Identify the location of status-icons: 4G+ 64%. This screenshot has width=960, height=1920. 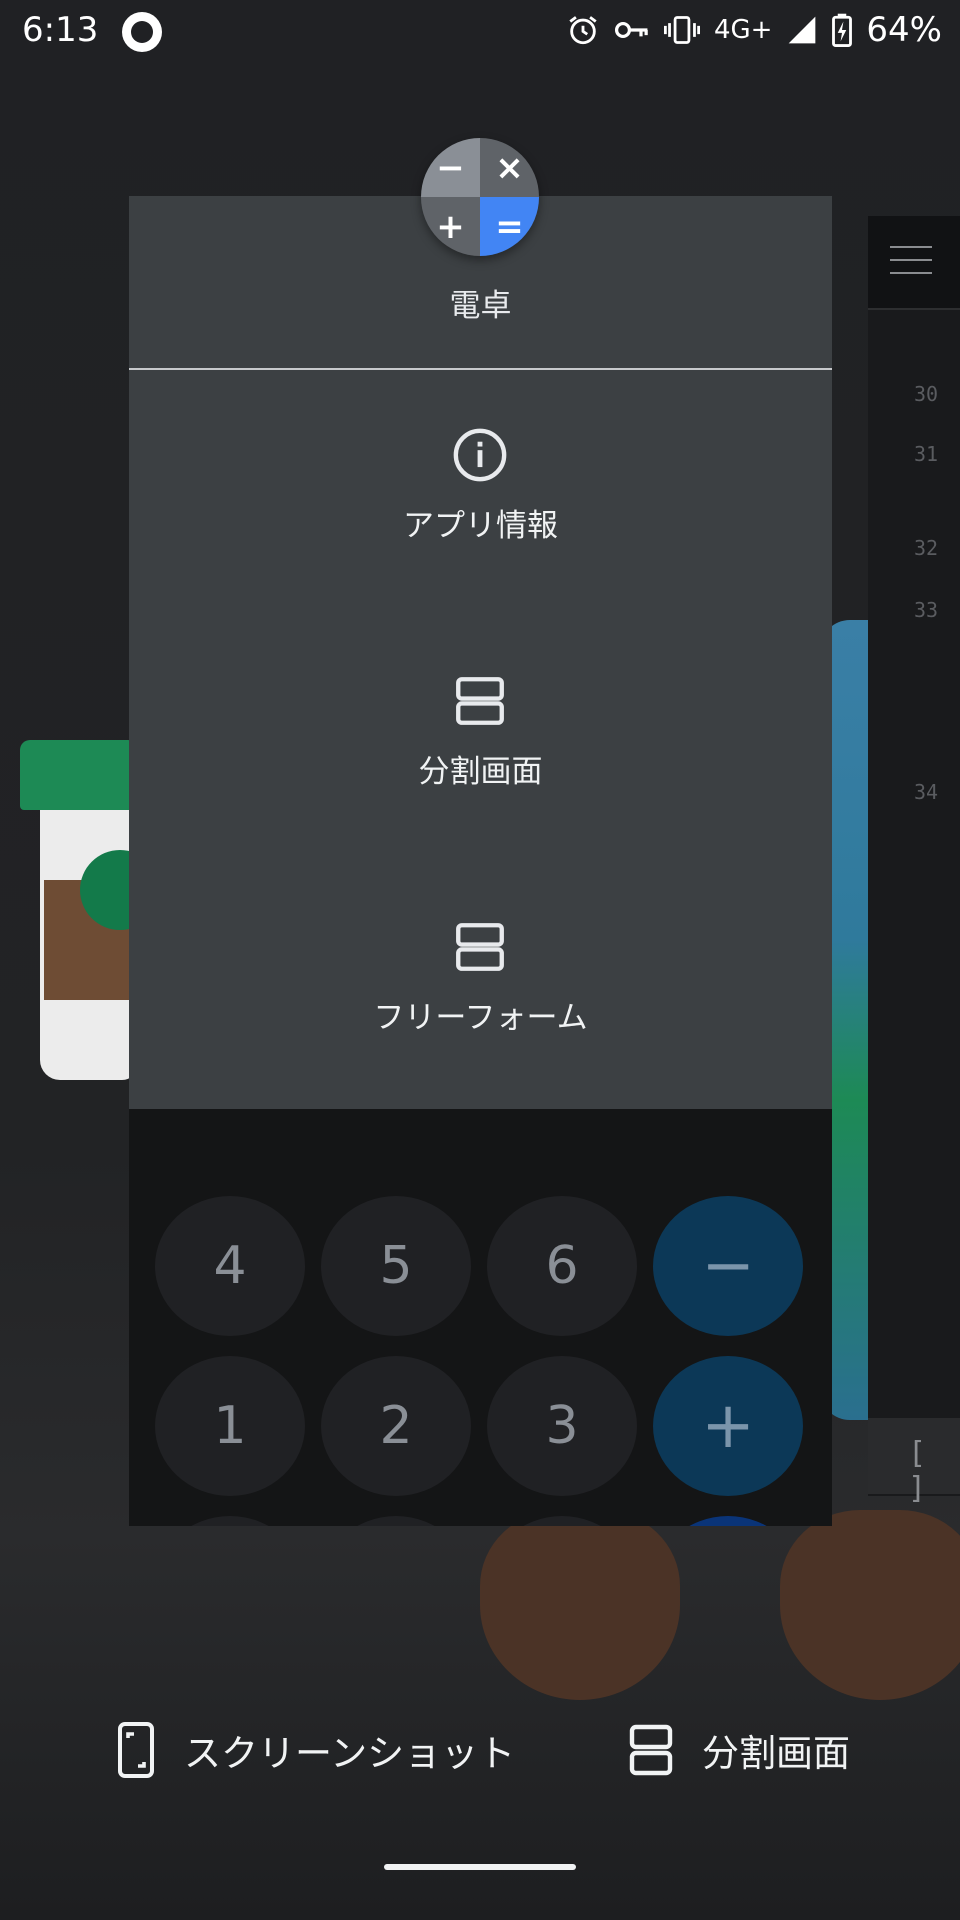
(754, 30).